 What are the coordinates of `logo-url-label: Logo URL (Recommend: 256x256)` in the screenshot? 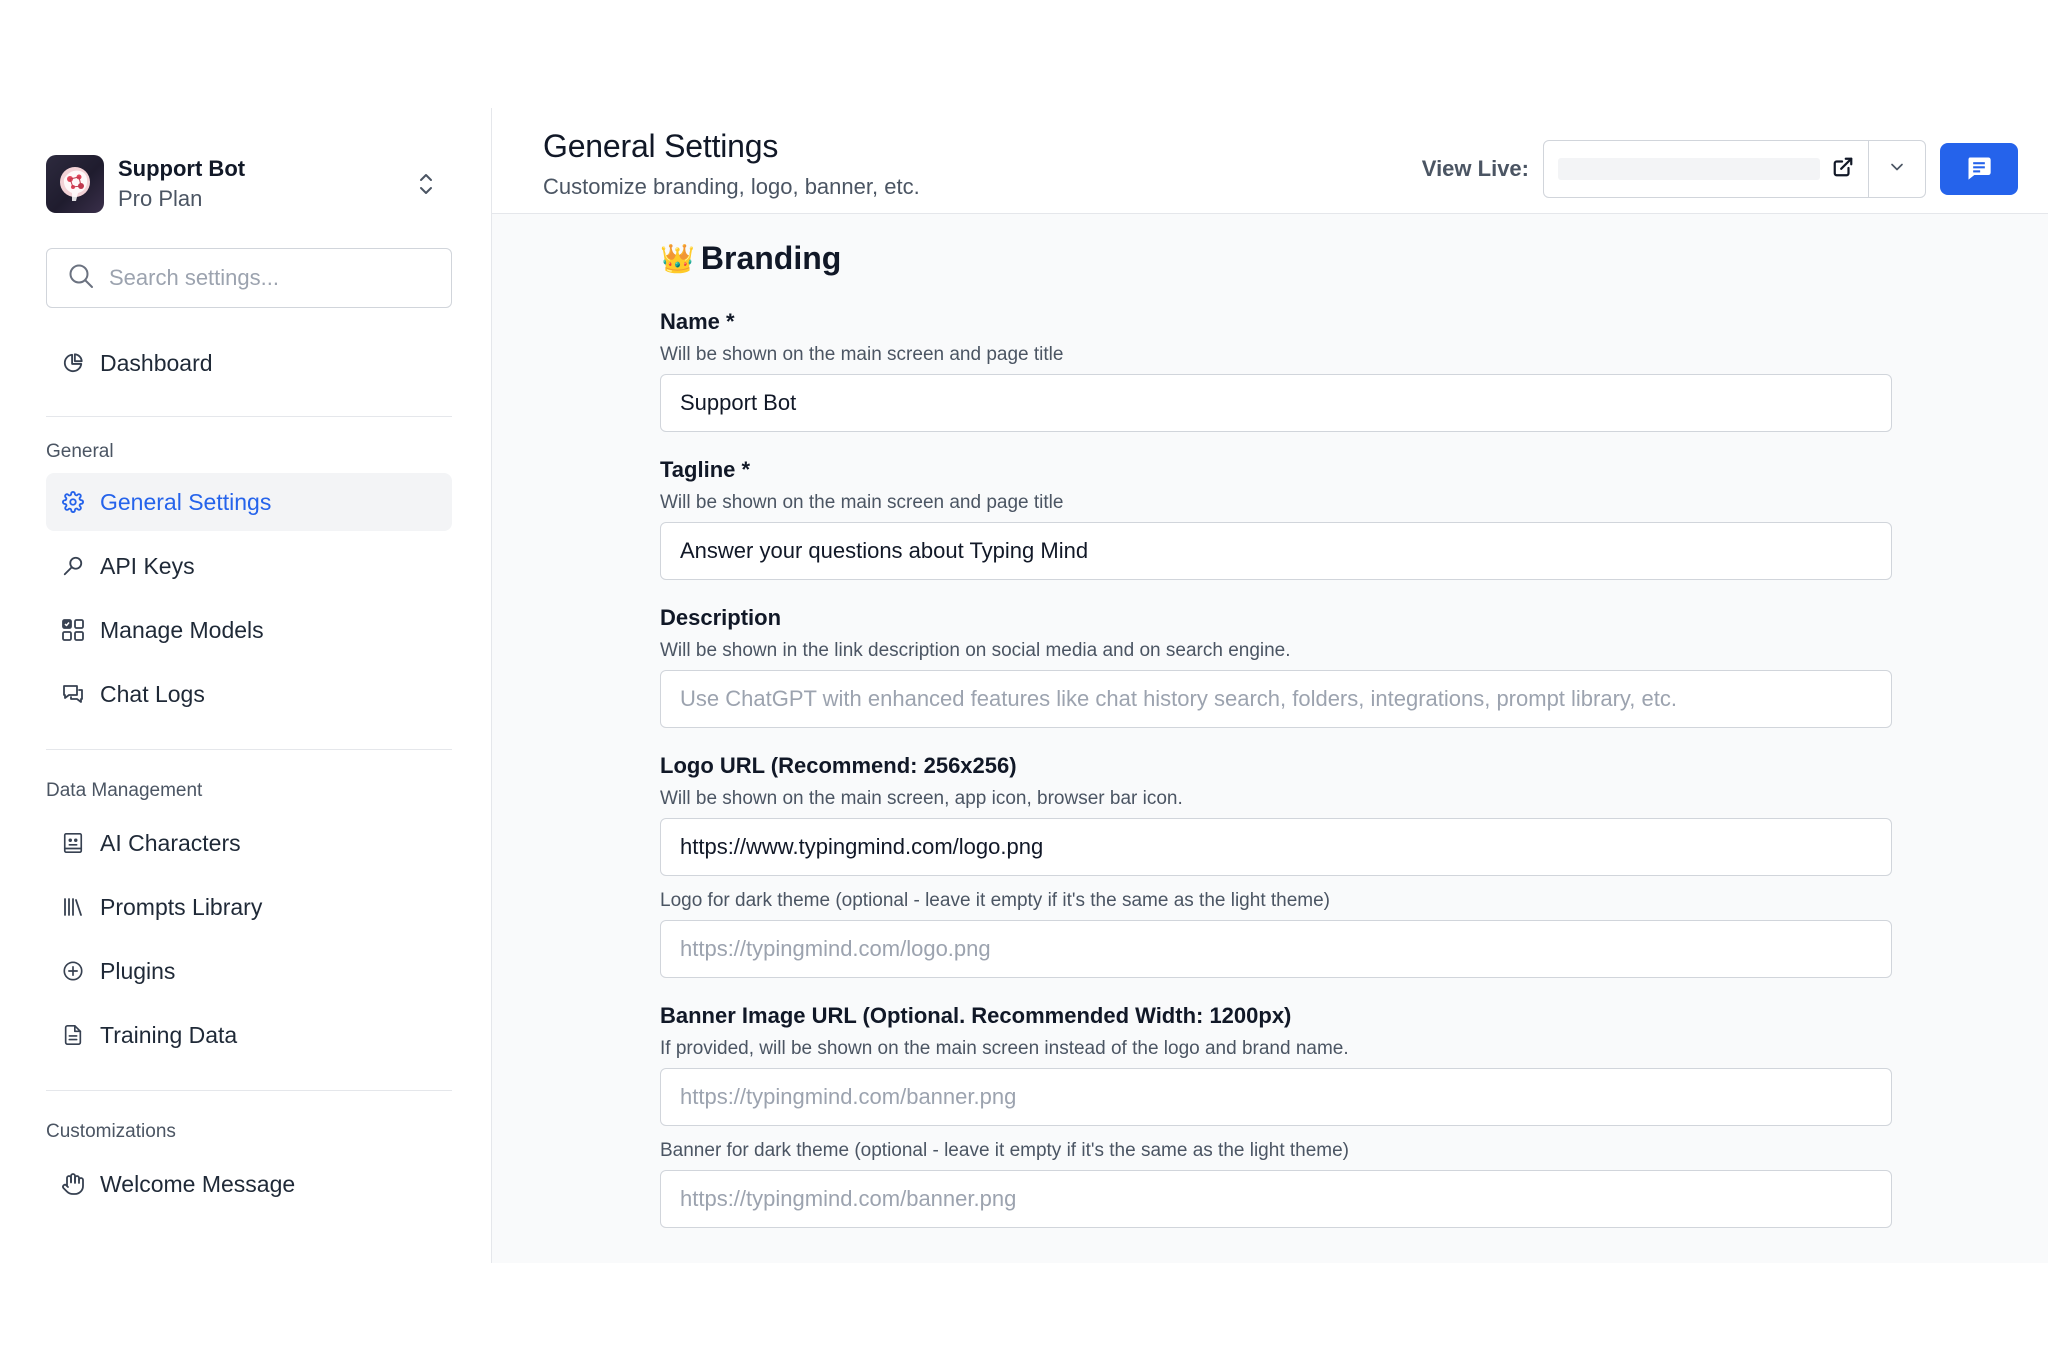 It's located at (838, 765).